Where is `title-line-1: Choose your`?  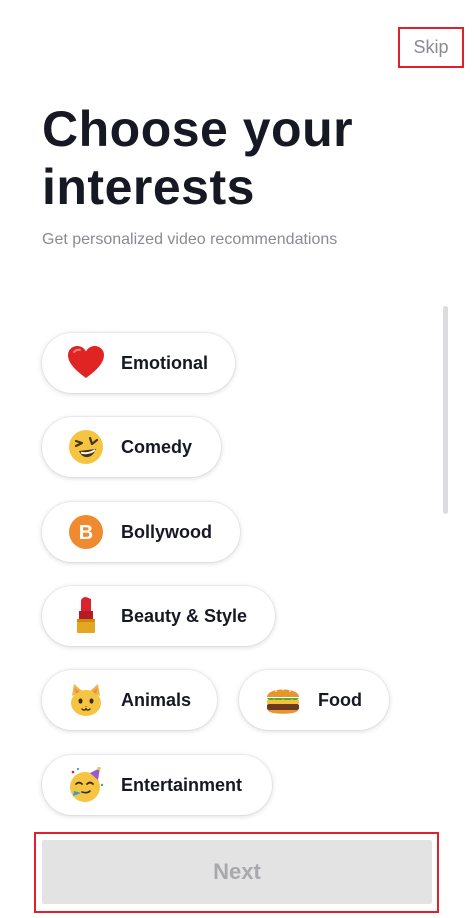
title-line-1: Choose your is located at coordinates (198, 129).